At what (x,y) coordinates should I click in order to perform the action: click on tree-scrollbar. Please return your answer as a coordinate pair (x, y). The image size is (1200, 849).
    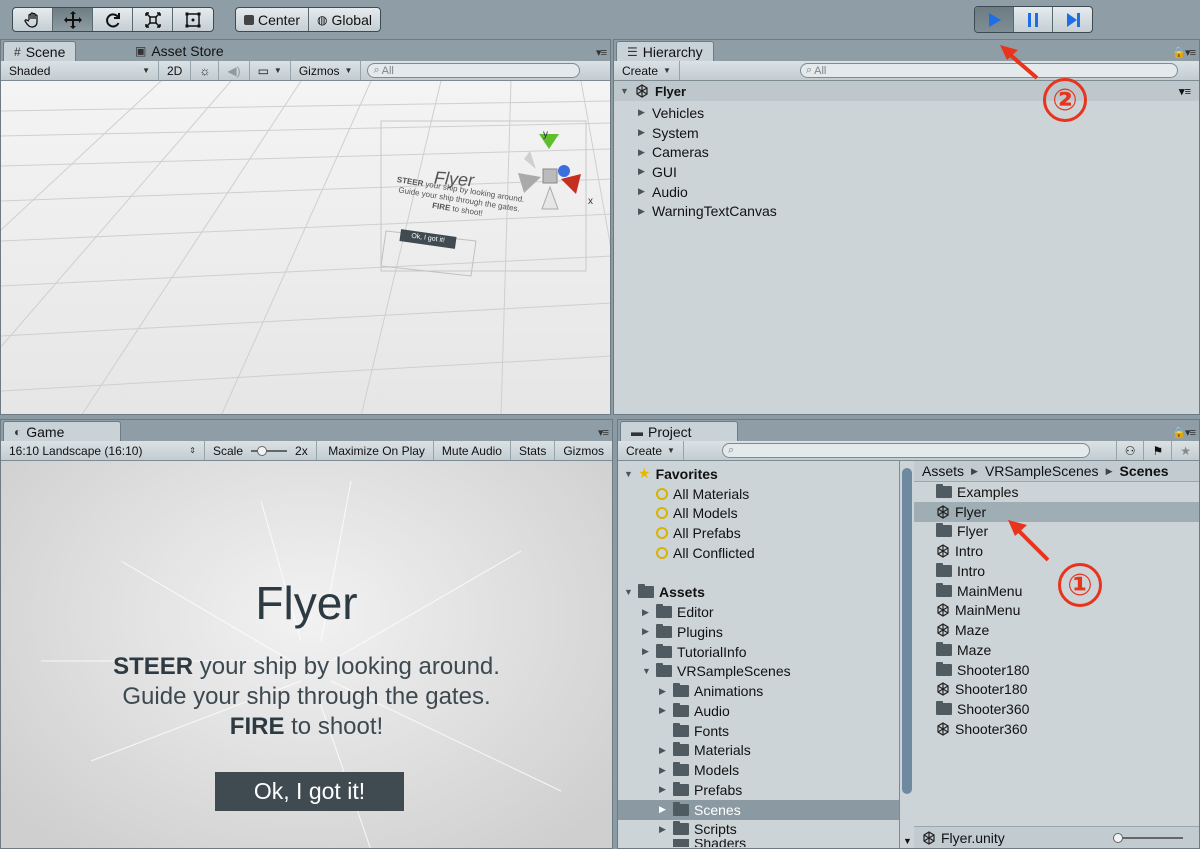
    Looking at the image, I should click on (907, 631).